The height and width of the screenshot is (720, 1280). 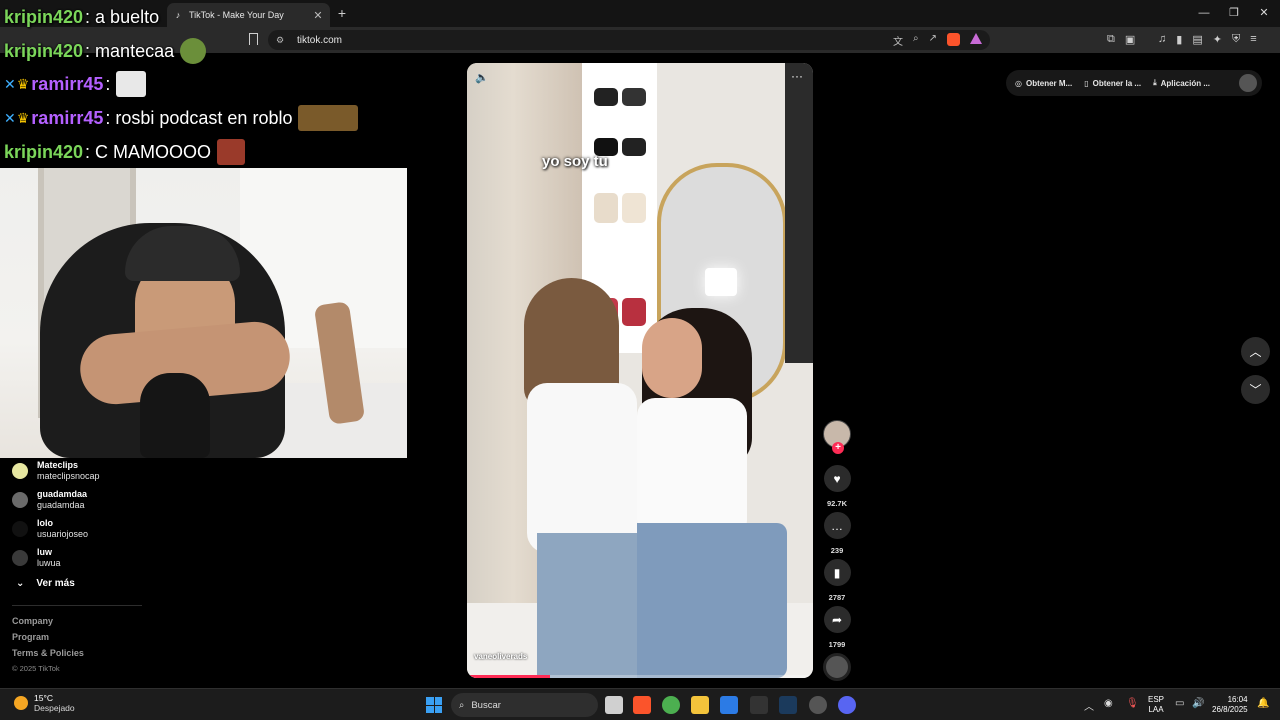 I want to click on comment-action: … 239, so click(x=837, y=533).